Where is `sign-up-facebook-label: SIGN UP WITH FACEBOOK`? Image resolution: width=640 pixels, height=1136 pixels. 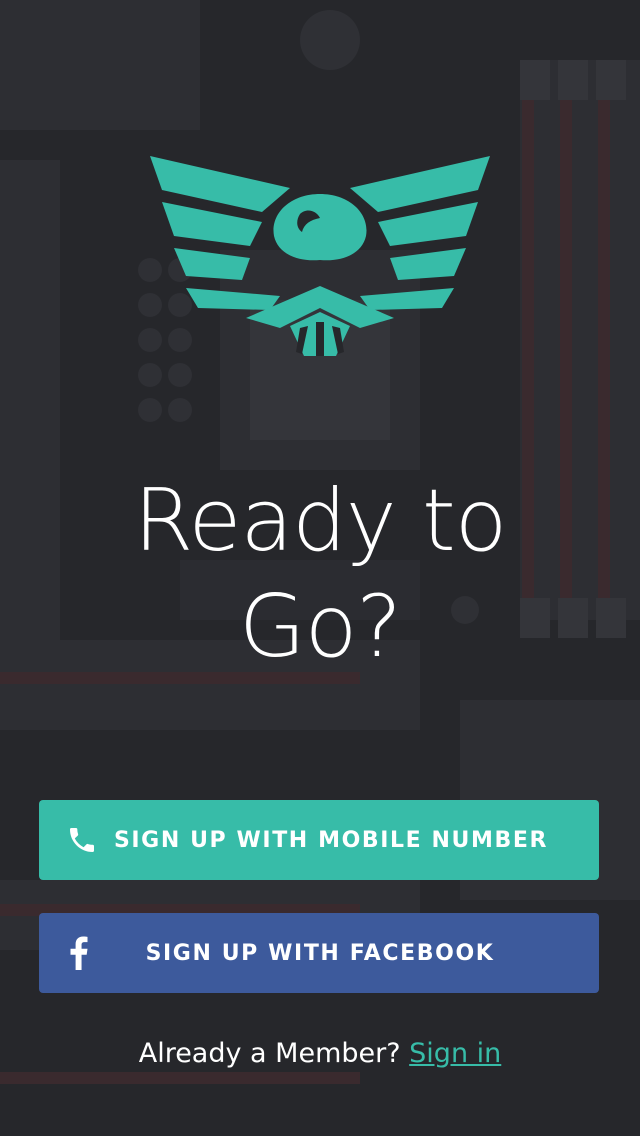 sign-up-facebook-label: SIGN UP WITH FACEBOOK is located at coordinates (320, 953).